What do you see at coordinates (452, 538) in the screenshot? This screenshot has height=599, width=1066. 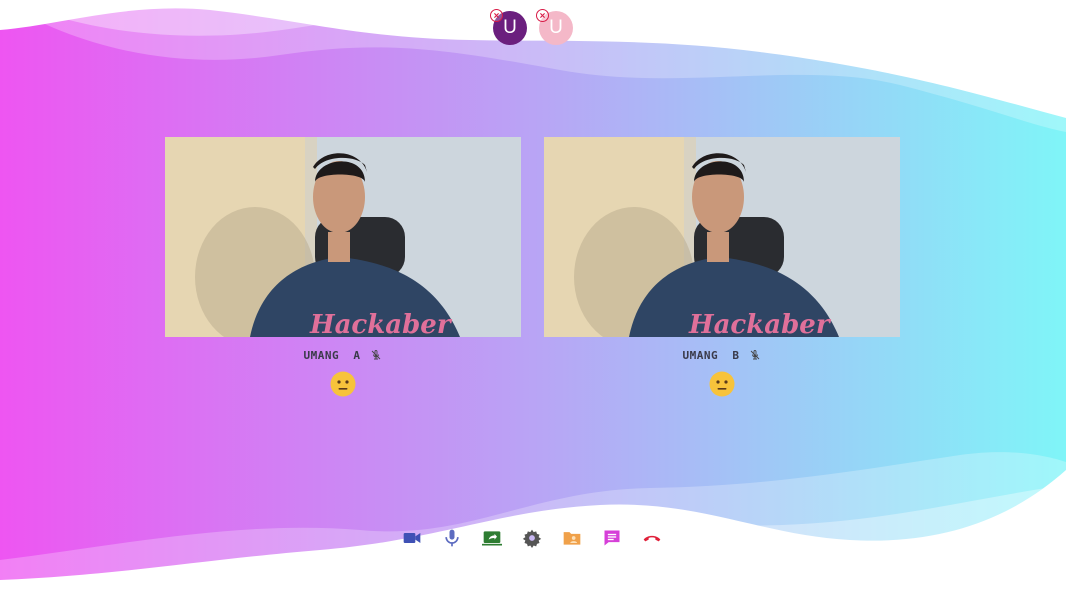 I see `microphone-icon` at bounding box center [452, 538].